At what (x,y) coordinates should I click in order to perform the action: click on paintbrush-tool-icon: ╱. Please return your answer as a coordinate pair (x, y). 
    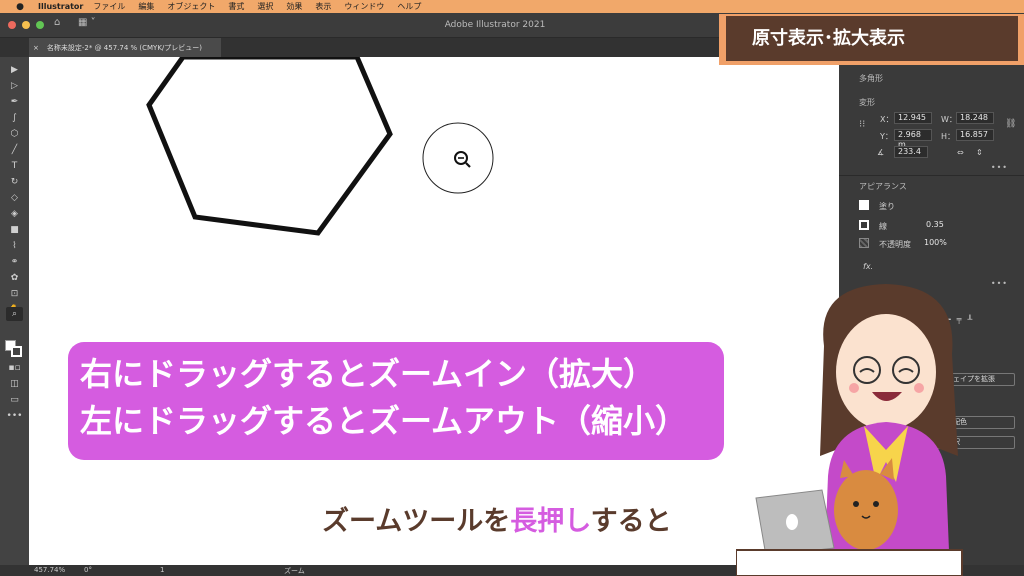
    Looking at the image, I should click on (14, 150).